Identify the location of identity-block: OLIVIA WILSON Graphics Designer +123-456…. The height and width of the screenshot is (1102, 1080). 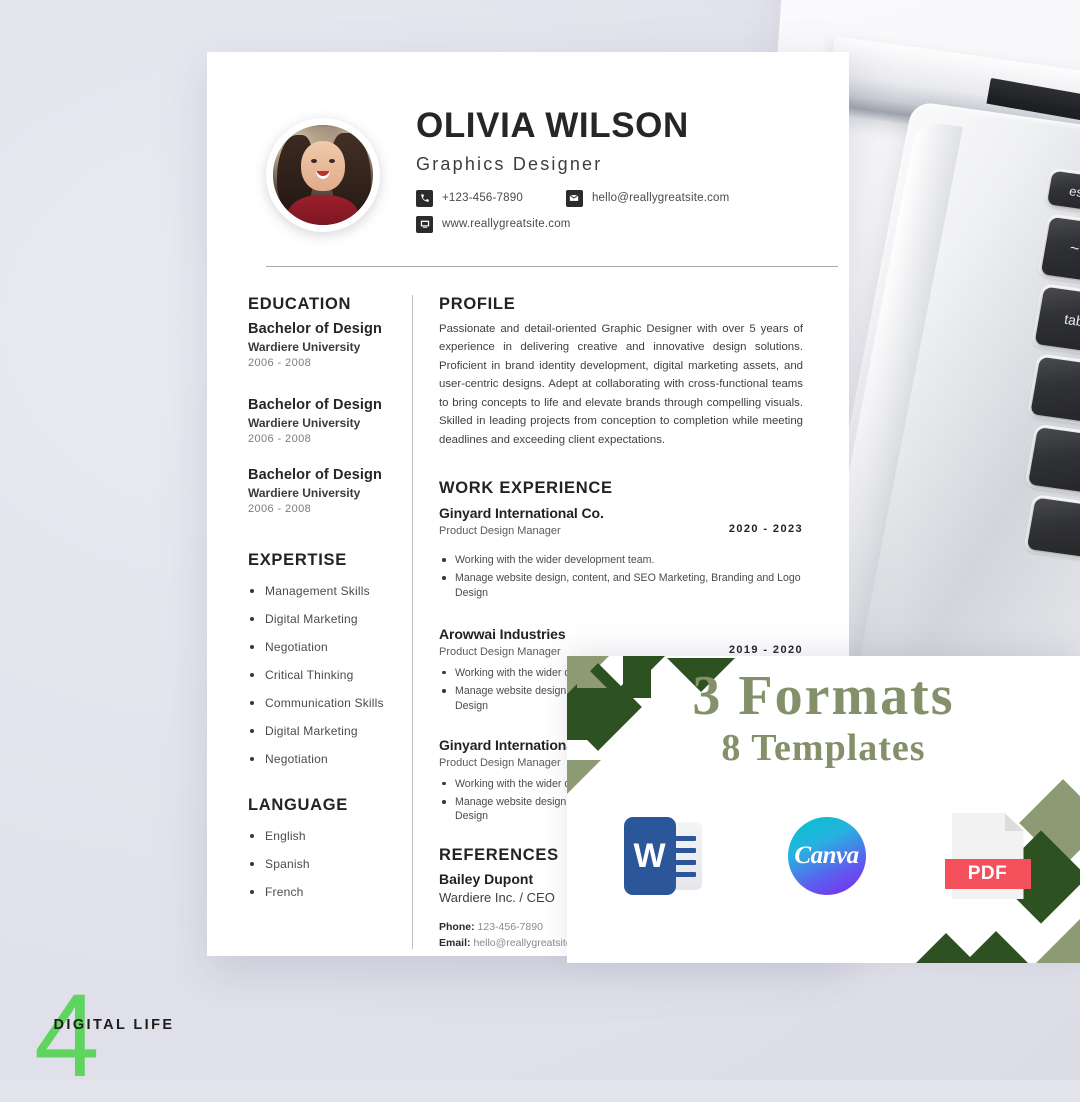
(573, 174).